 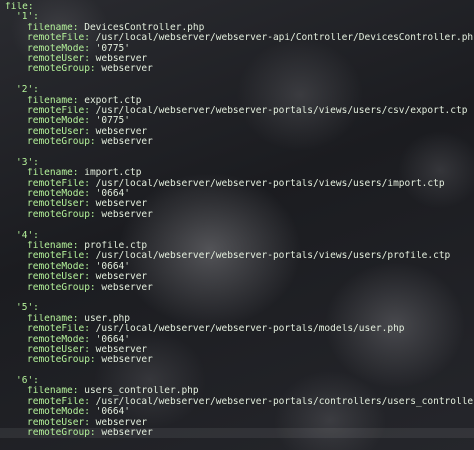 I want to click on filename-line: filename: DevicesController.php, so click(x=237, y=28).